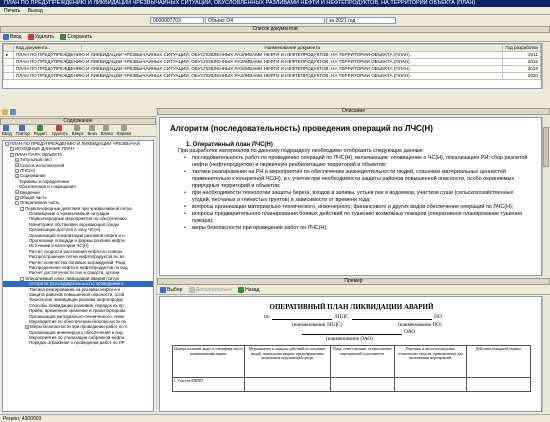  Describe the element at coordinates (12, 37) in the screenshot. I see `add-document-button: Ввод` at that location.